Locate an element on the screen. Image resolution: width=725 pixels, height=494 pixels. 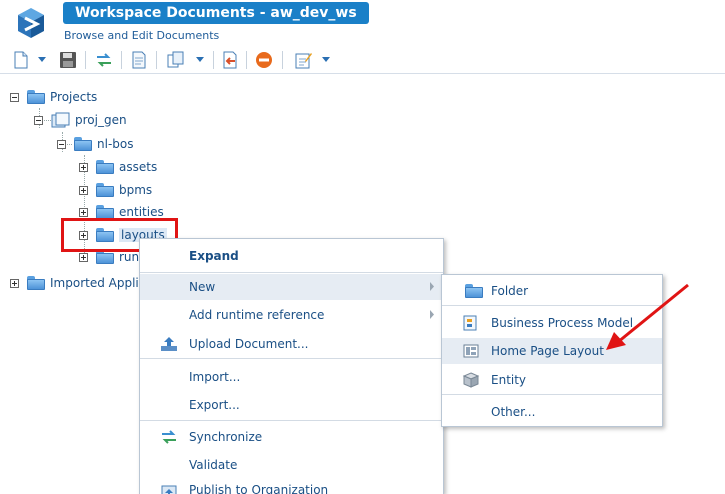
tree-node-proj-gen: proj_gen is located at coordinates (80, 120).